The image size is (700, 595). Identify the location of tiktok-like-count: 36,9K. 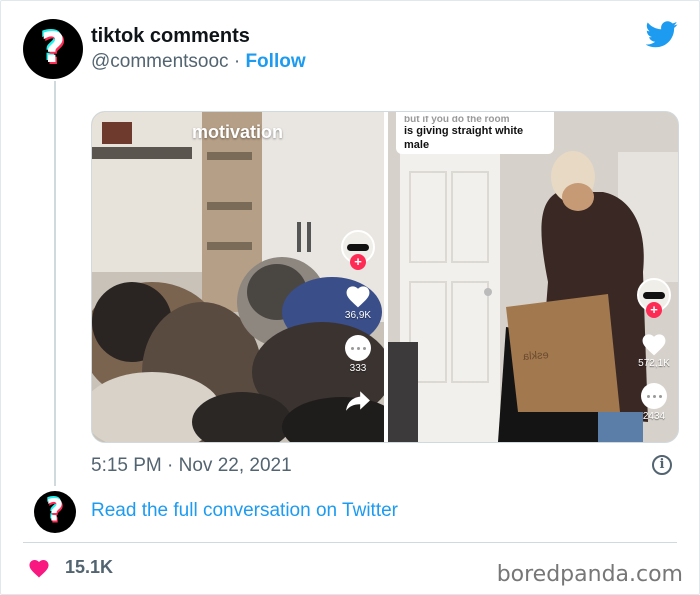
(358, 315).